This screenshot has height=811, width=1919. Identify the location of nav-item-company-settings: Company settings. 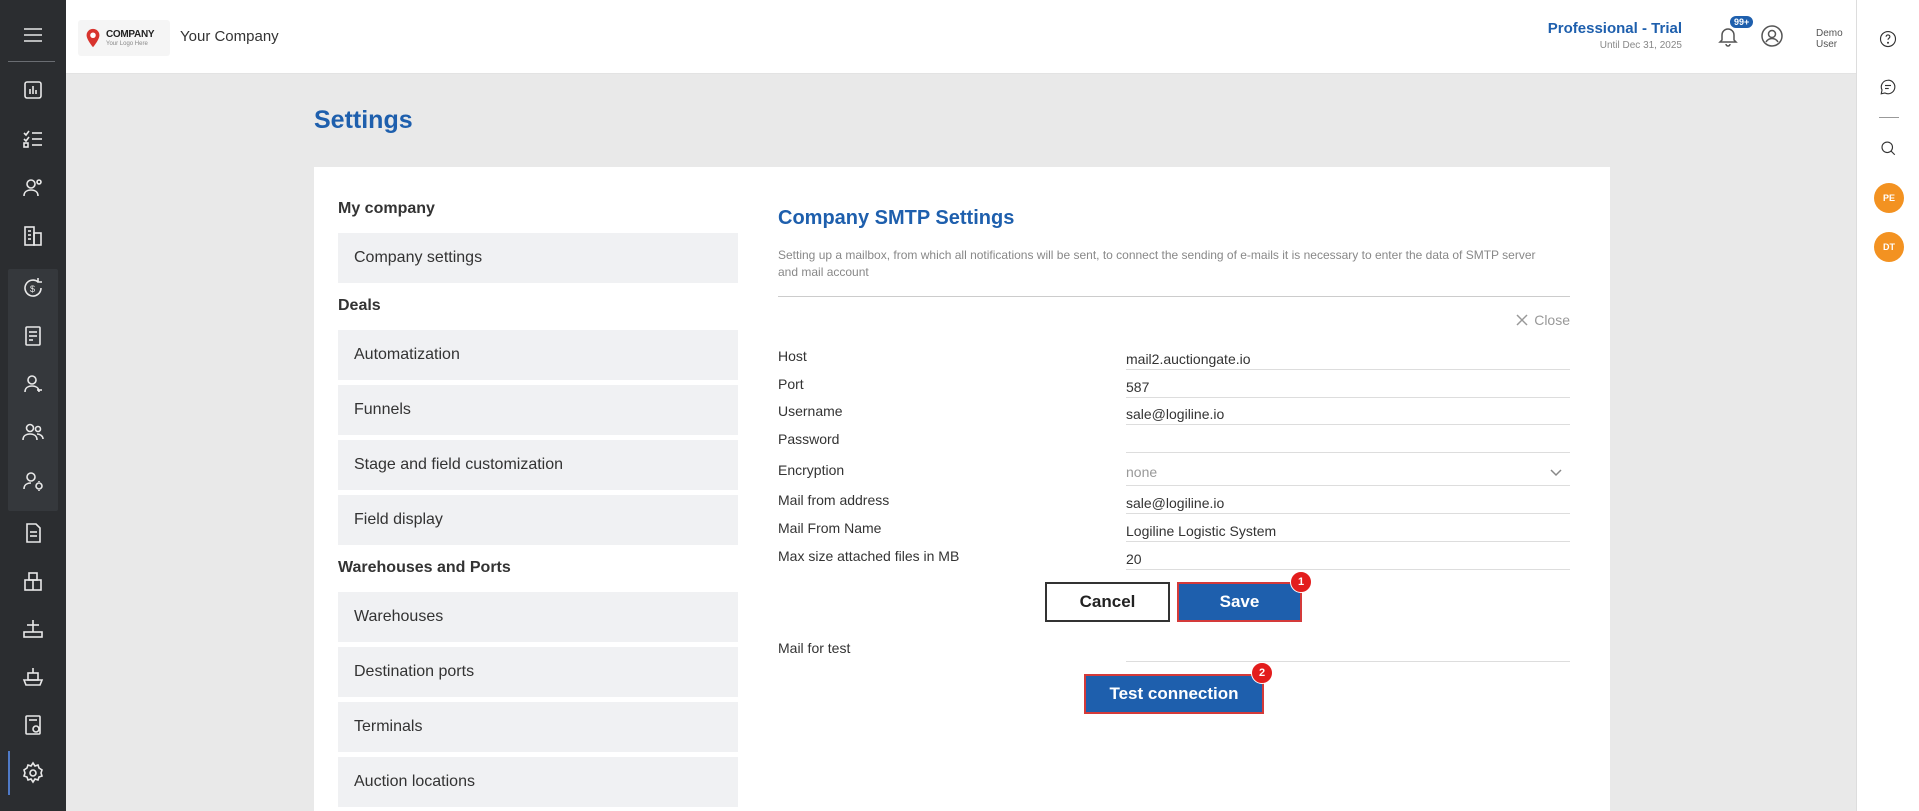
(538, 258).